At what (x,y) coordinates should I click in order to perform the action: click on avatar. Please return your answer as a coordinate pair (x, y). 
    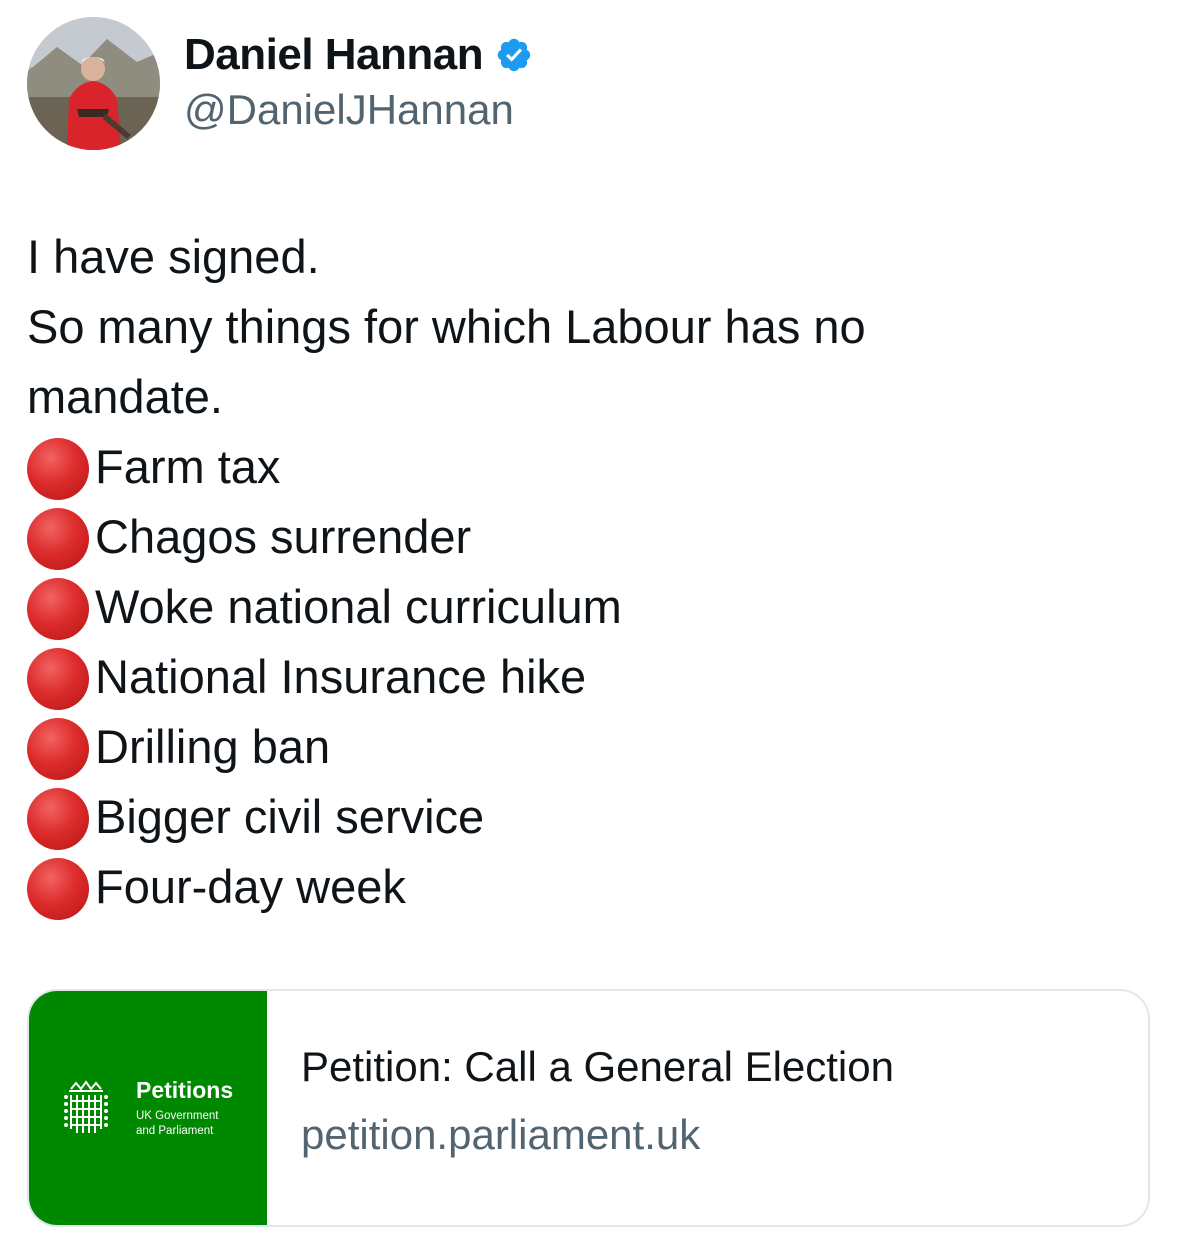
    Looking at the image, I should click on (93, 83).